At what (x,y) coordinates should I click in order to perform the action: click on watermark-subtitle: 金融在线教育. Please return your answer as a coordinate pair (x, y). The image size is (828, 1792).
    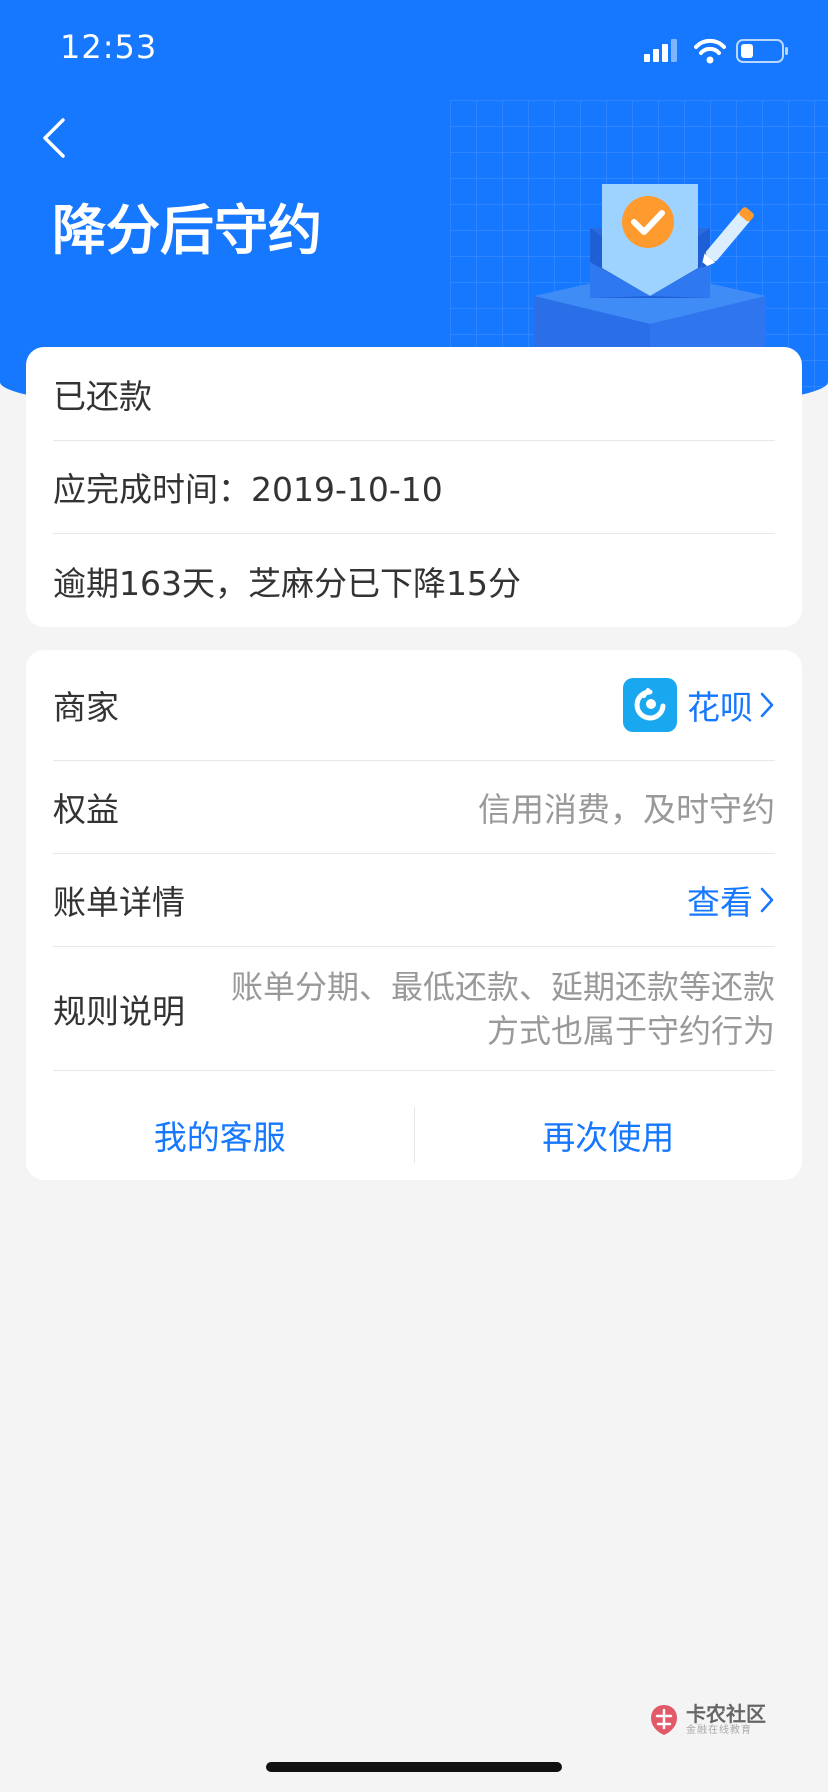
    Looking at the image, I should click on (719, 1730).